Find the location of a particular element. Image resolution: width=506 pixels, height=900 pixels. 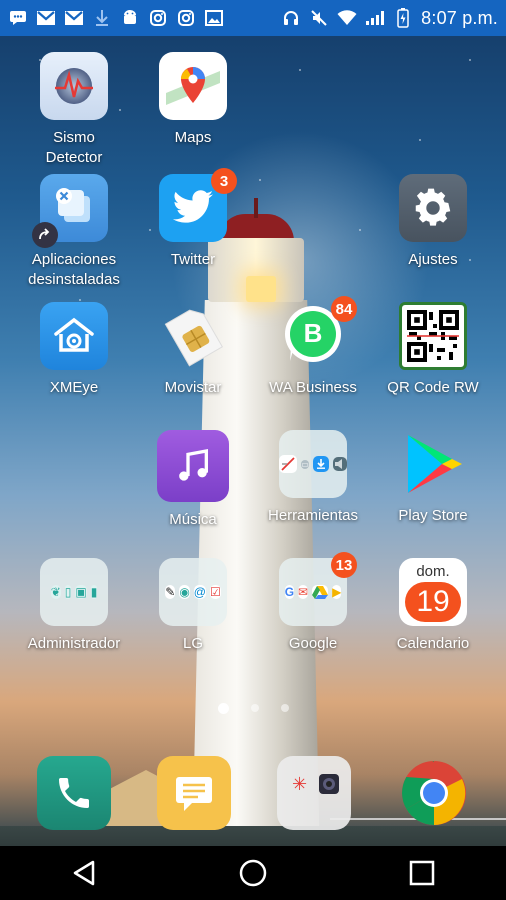

back-button is located at coordinates (84, 873).